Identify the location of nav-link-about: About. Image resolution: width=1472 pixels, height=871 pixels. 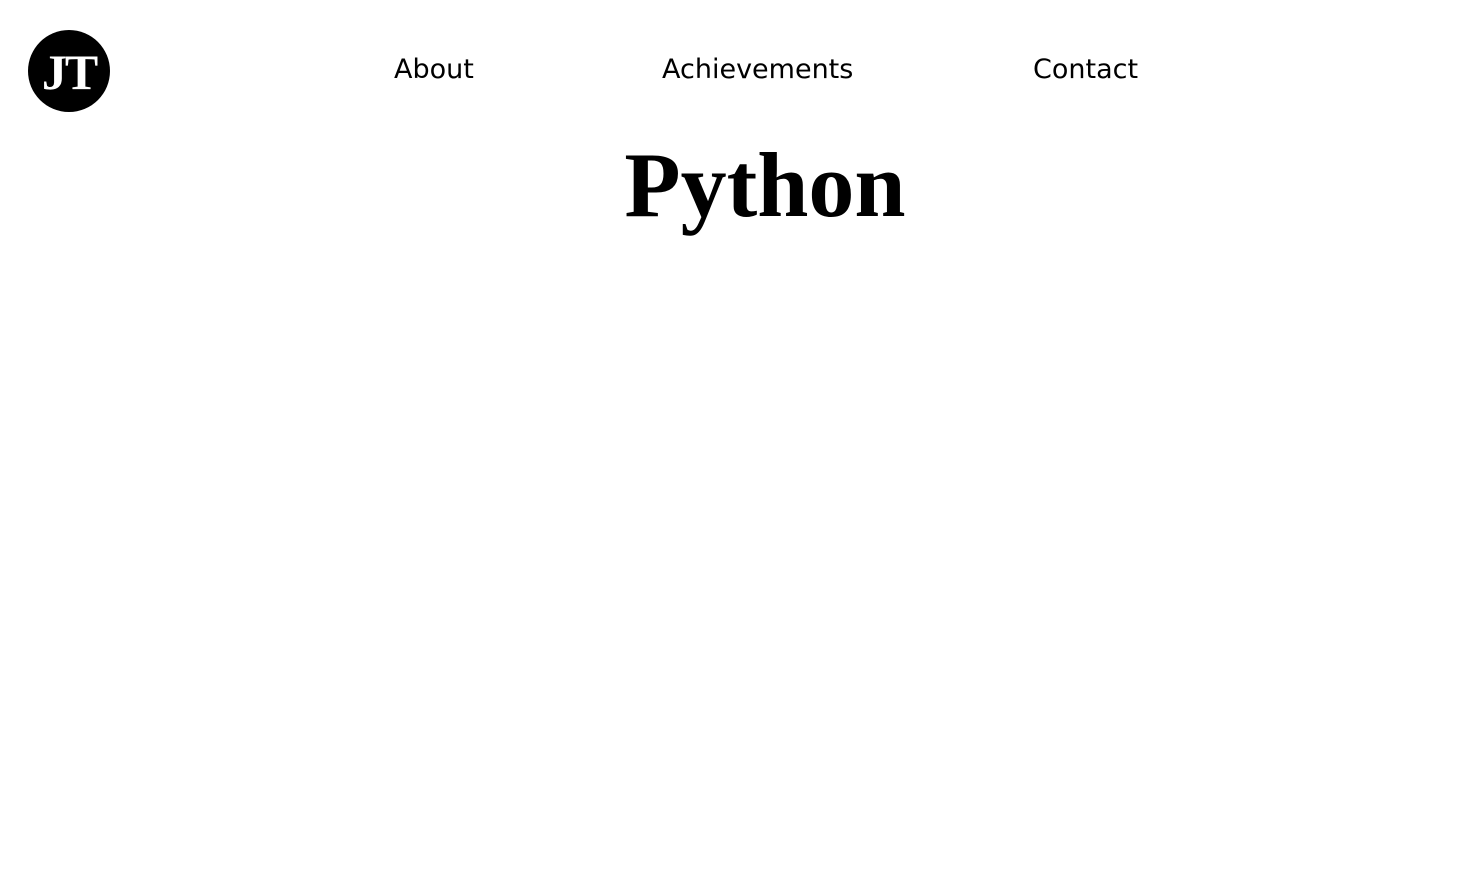
(434, 70).